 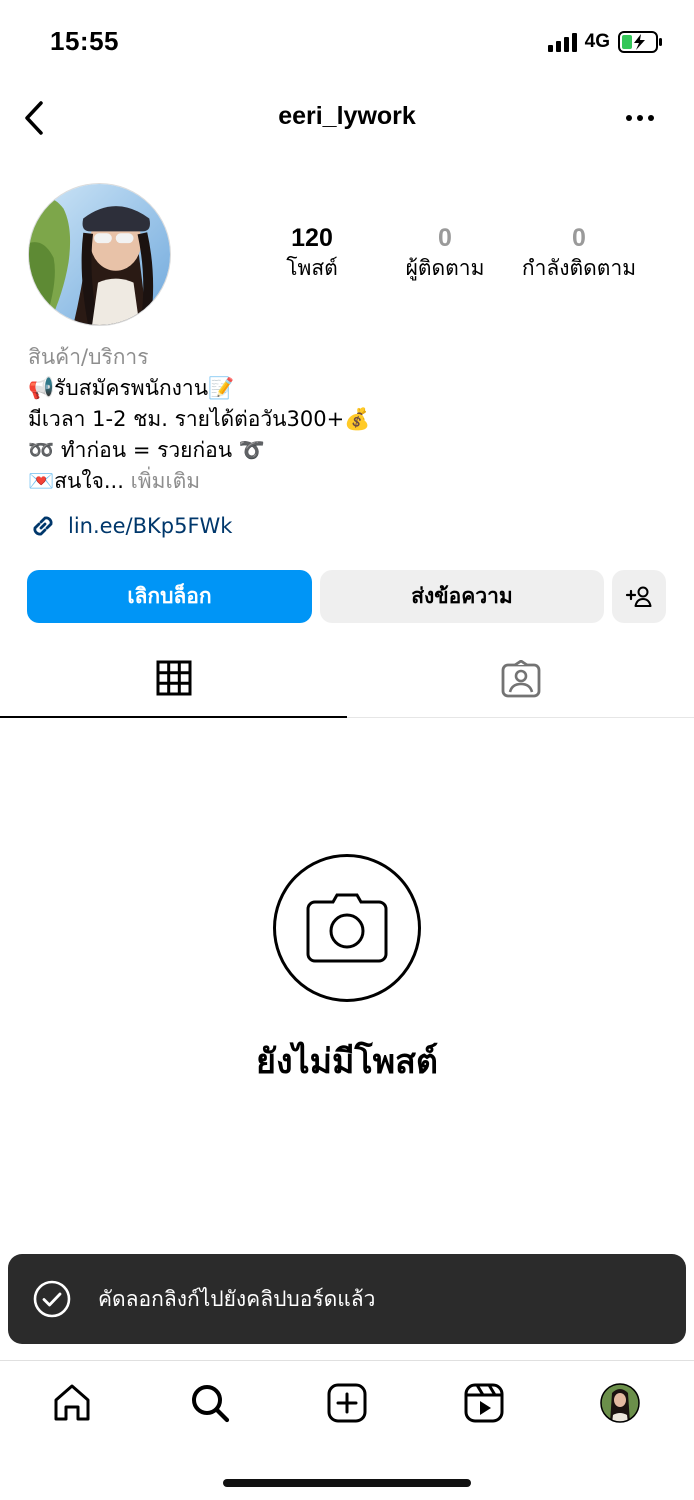 What do you see at coordinates (347, 1062) in the screenshot?
I see `empty-posts-title: ยังไม่มีโพสต์` at bounding box center [347, 1062].